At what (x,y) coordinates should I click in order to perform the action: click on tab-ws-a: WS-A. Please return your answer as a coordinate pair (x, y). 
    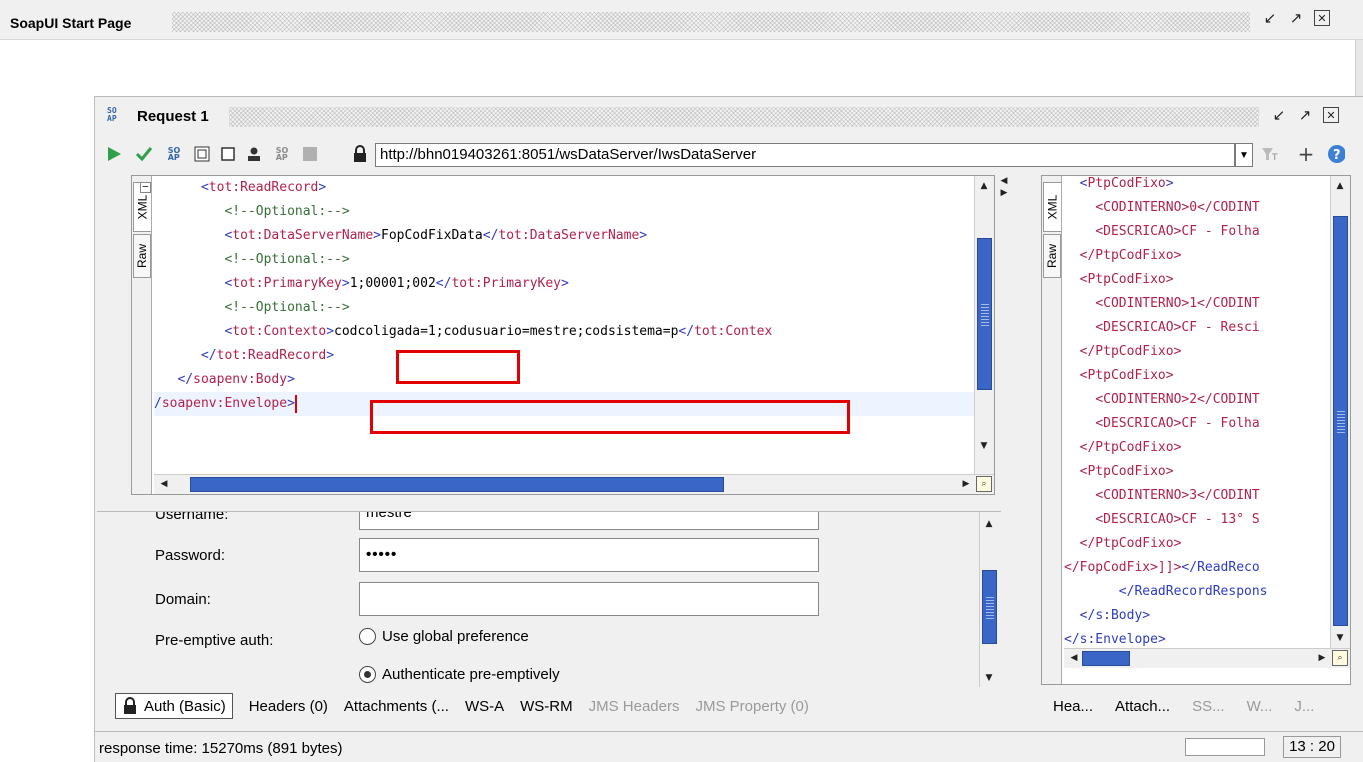
    Looking at the image, I should click on (484, 706).